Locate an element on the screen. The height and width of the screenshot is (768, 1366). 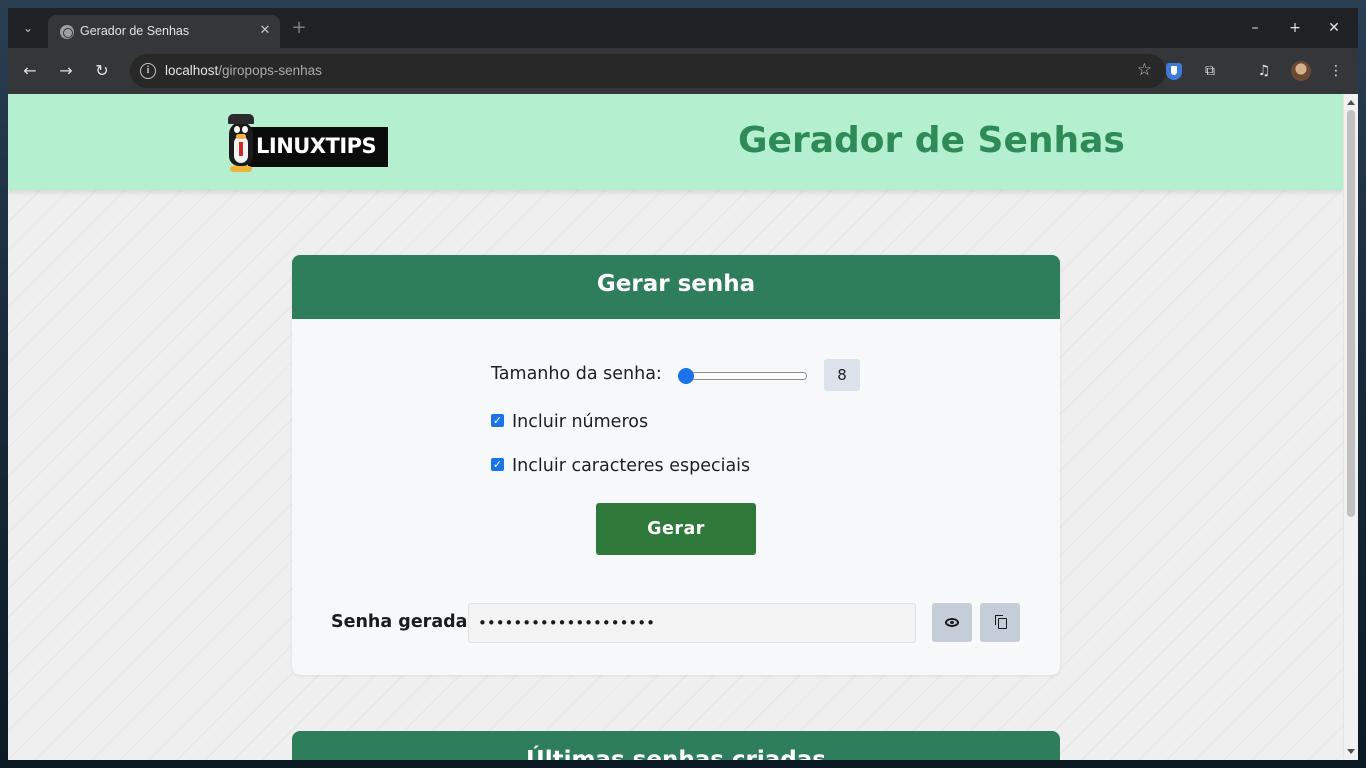
linuxtips-logo: LINUXTIPS is located at coordinates (307, 143).